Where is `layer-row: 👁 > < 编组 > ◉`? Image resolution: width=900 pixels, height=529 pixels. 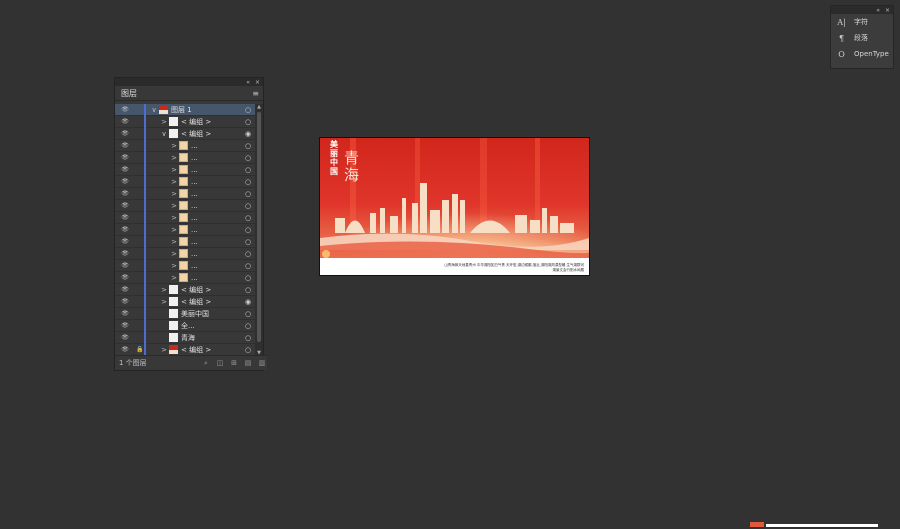 layer-row: 👁 > < 编组 > ◉ is located at coordinates (185, 302).